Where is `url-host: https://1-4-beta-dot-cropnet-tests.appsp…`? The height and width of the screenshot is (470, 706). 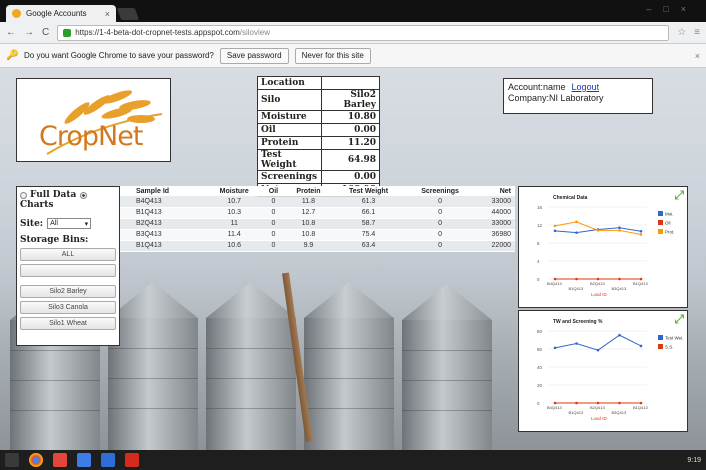 url-host: https://1-4-beta-dot-cropnet-tests.appsp… is located at coordinates (157, 32).